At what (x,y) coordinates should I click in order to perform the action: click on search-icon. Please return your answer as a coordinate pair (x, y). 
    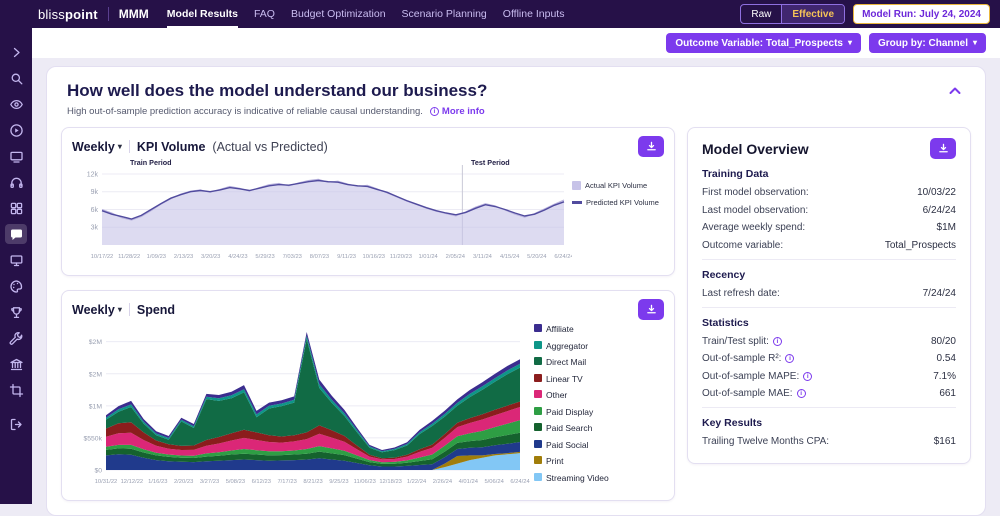
    Looking at the image, I should click on (16, 78).